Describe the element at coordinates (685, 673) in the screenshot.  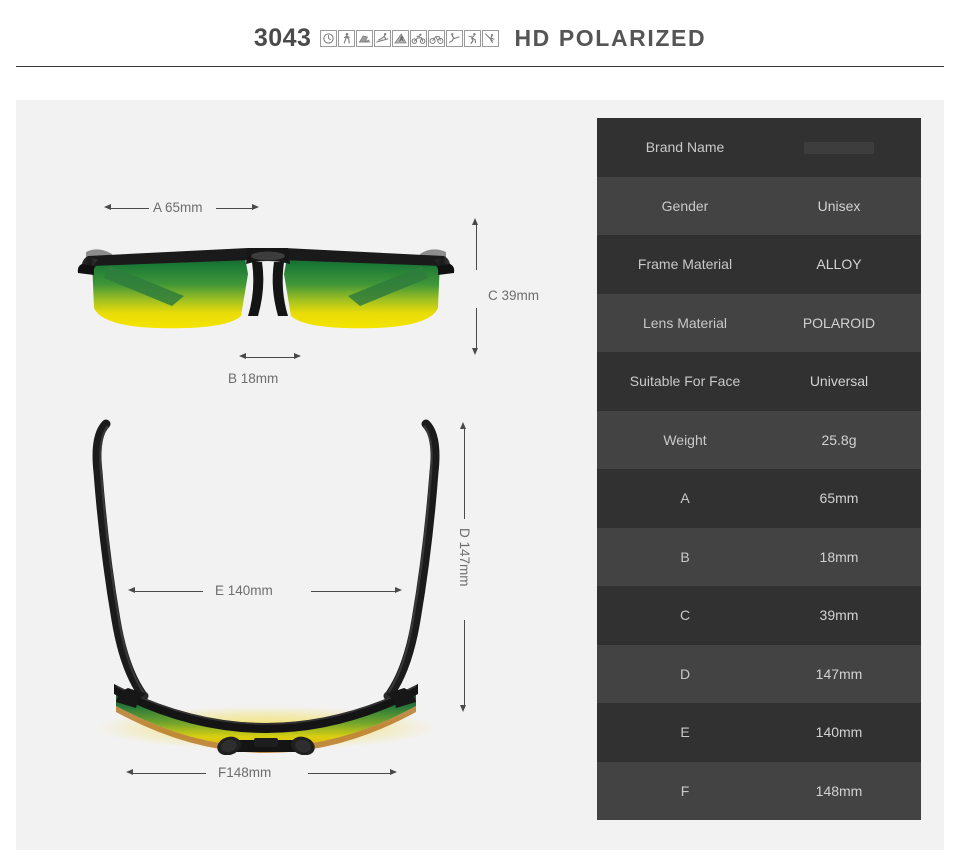
I see `spec-key: D` at that location.